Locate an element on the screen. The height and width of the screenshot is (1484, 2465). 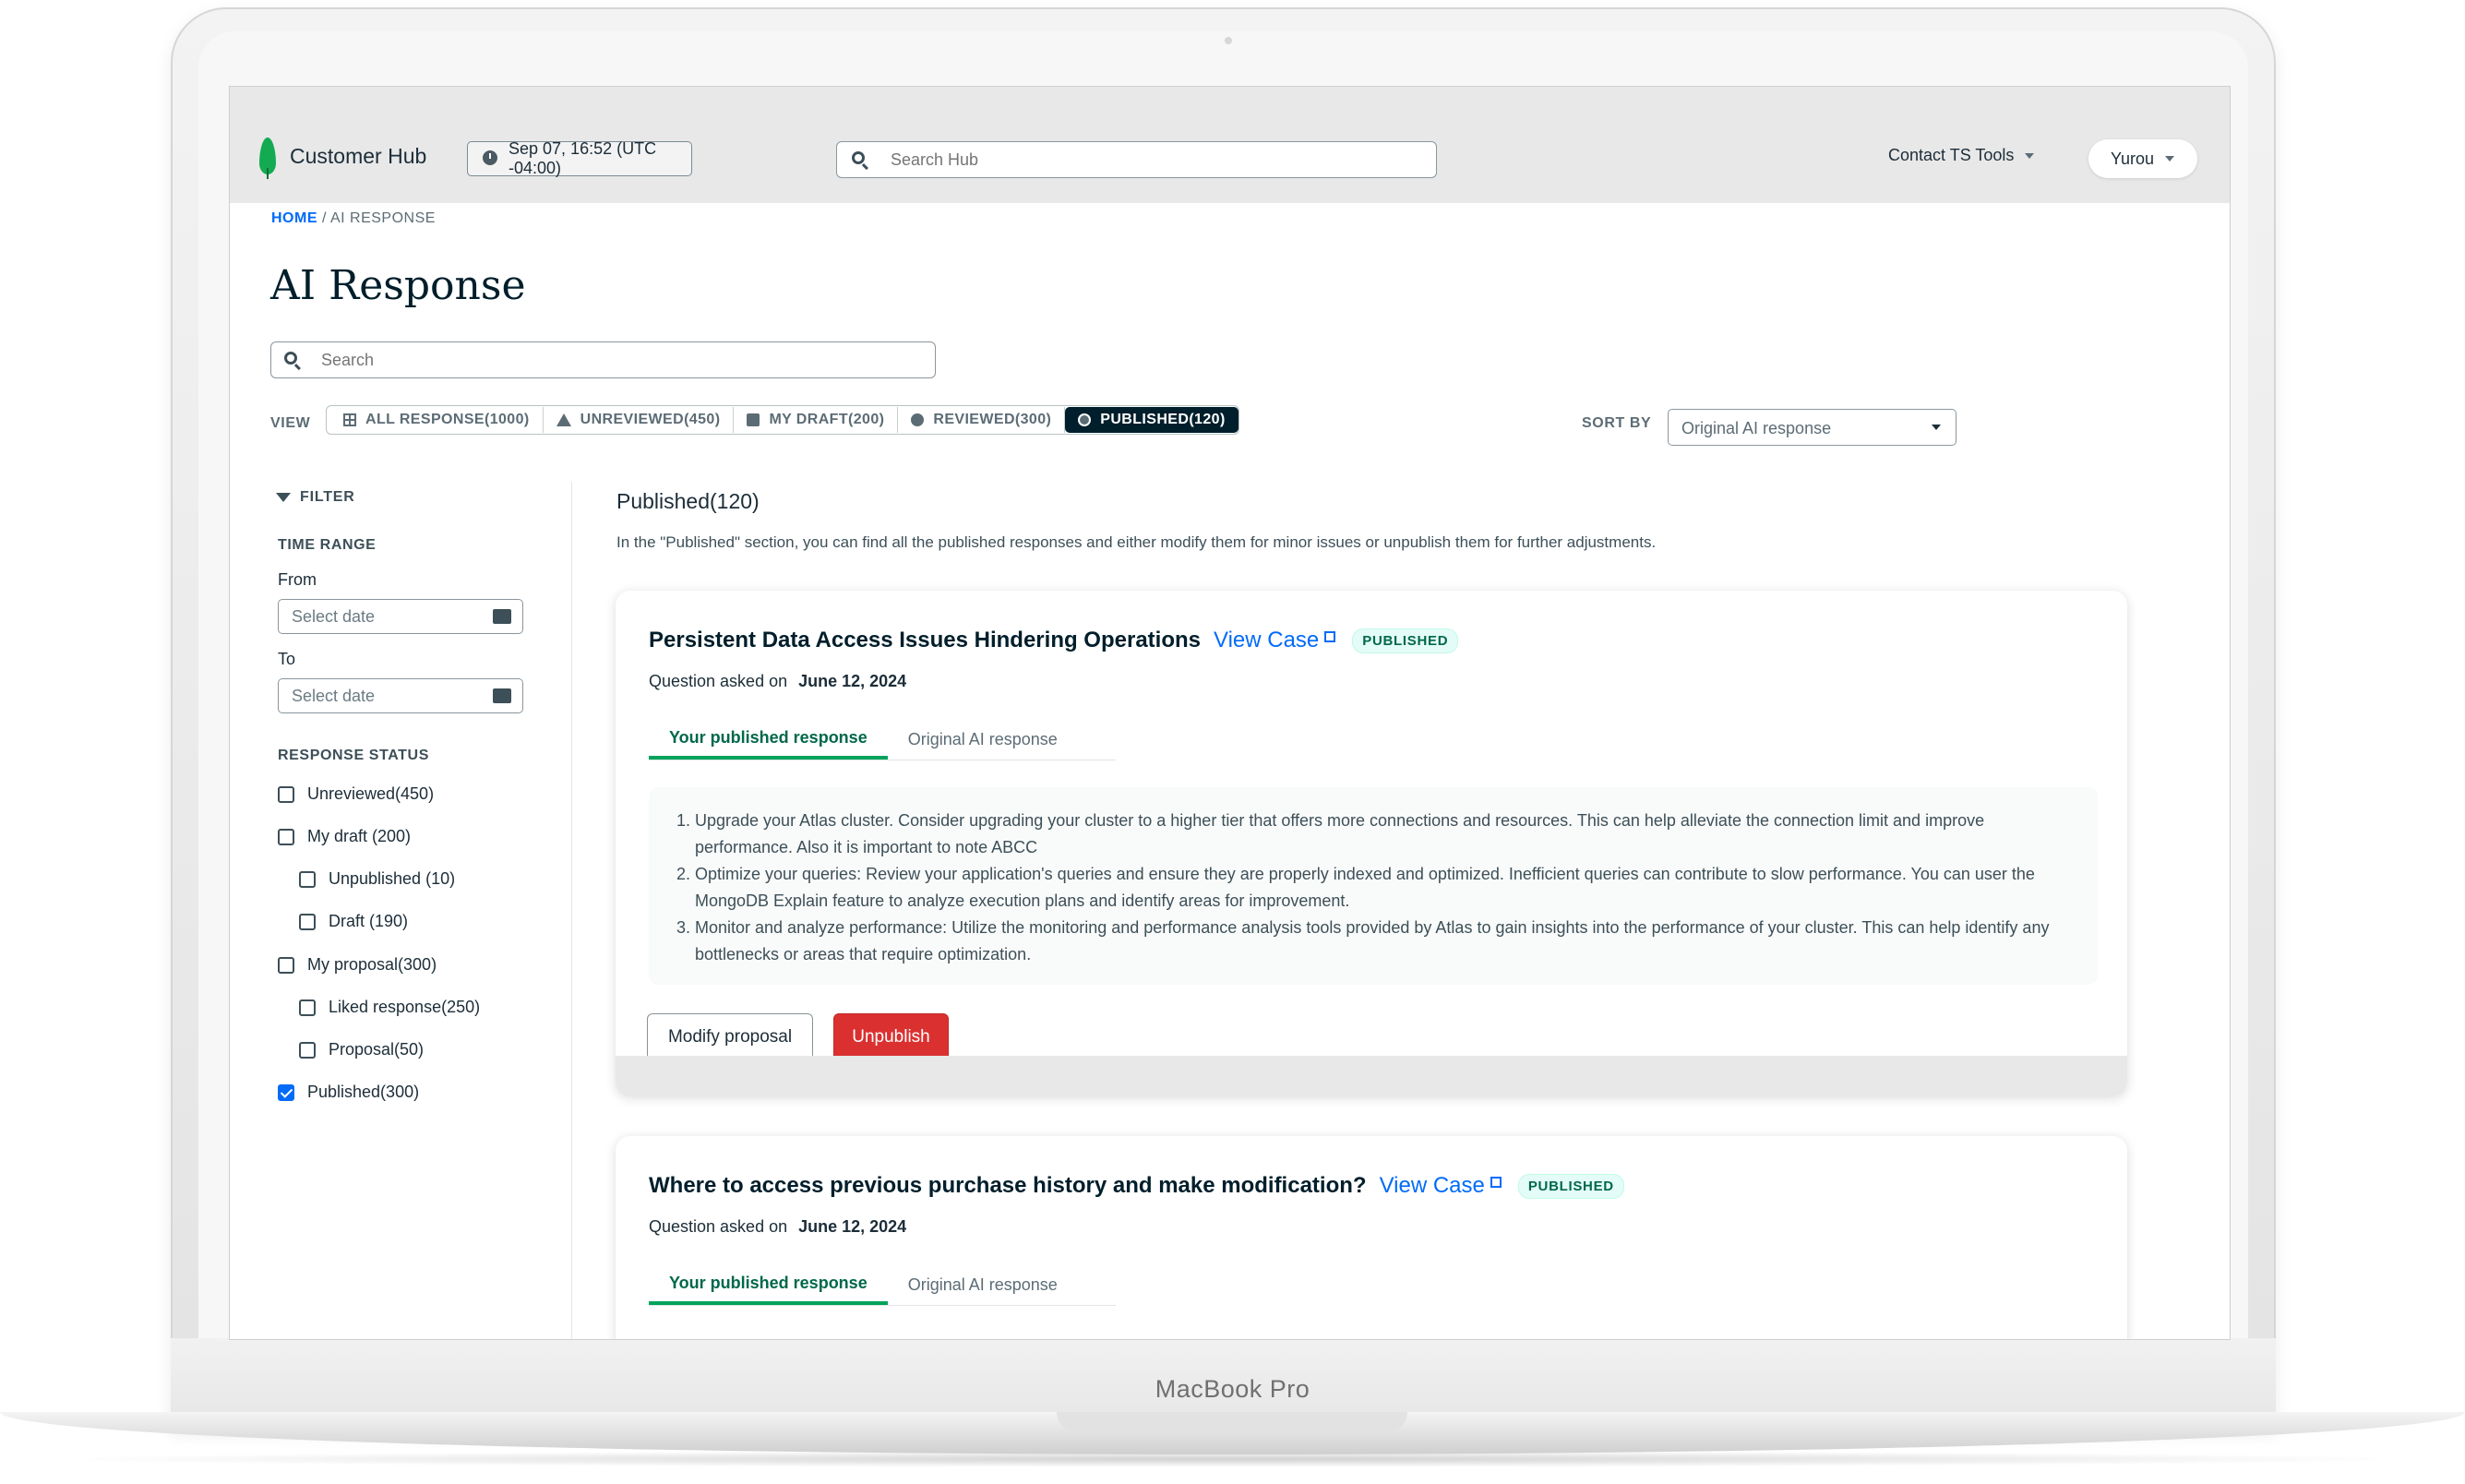
tab-label: REVIEWED(300) is located at coordinates (992, 419).